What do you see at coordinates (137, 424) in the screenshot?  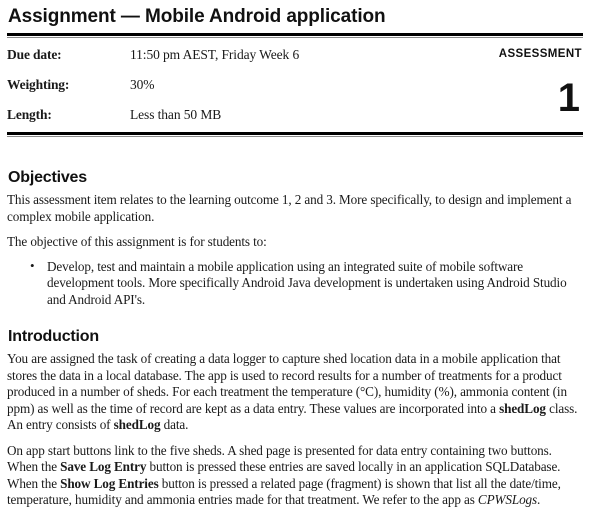 I see `term-shedlog-2: shedLog` at bounding box center [137, 424].